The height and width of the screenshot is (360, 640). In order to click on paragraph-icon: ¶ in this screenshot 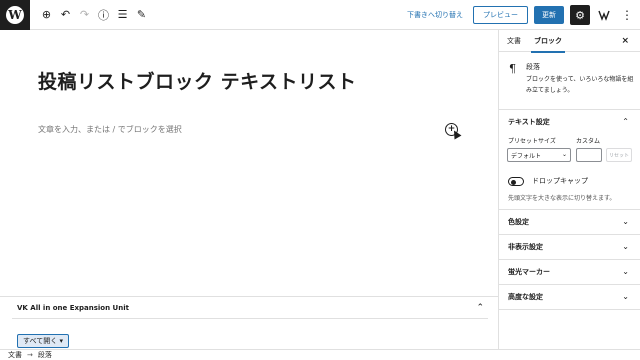, I will do `click(512, 68)`.